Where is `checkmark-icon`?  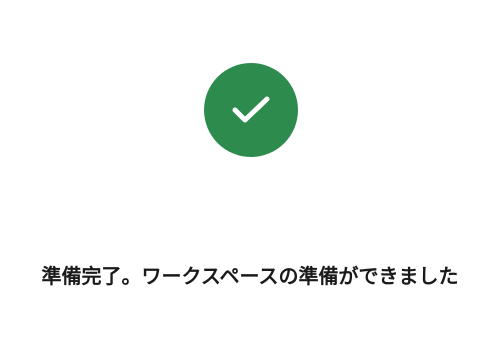 checkmark-icon is located at coordinates (251, 110).